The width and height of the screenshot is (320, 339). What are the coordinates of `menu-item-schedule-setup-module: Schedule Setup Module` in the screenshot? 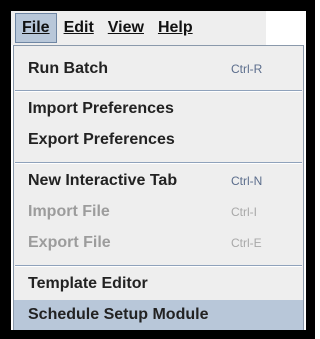 It's located at (158, 315).